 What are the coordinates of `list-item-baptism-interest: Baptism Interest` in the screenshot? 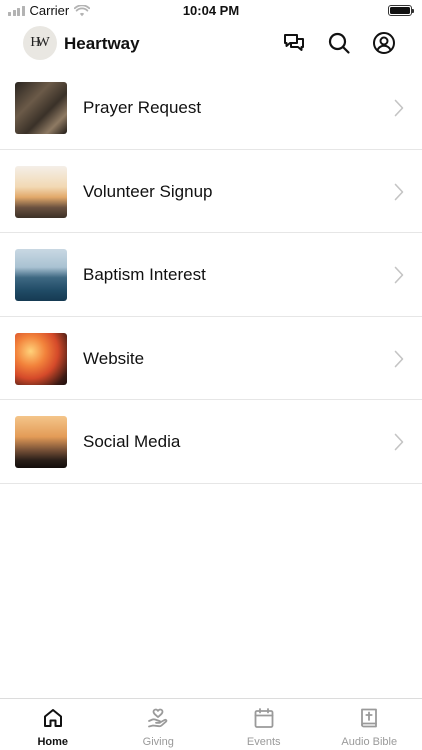 It's located at (211, 275).